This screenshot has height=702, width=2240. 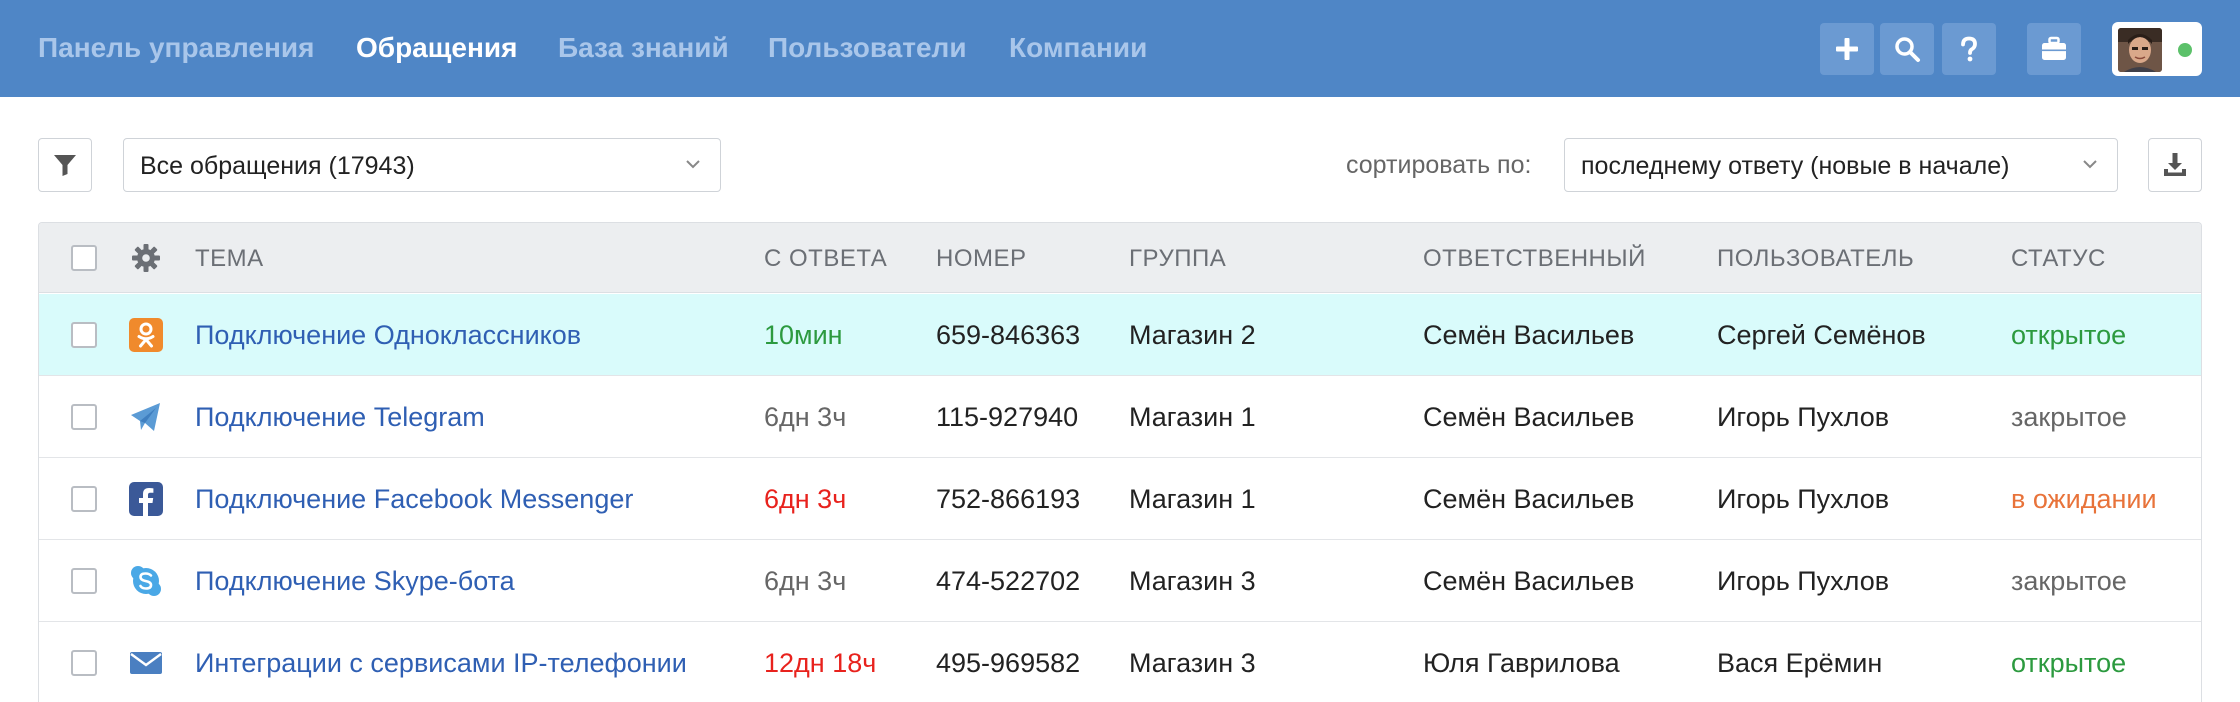 What do you see at coordinates (1008, 499) in the screenshot?
I see `ticket-number: 752-866193` at bounding box center [1008, 499].